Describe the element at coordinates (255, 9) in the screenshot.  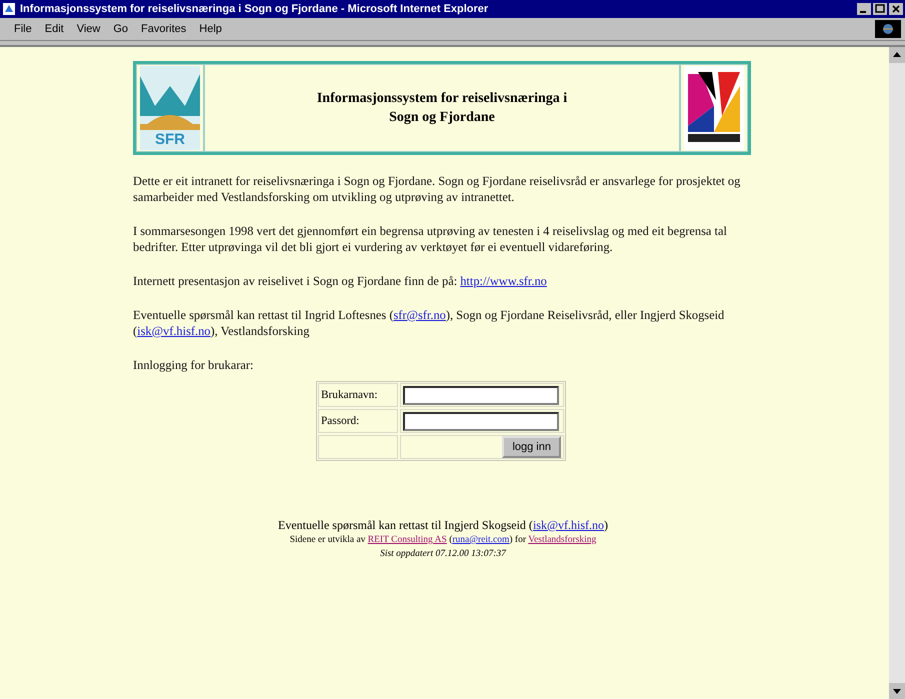
I see `window-title: Informasjonssystem for reiselivsnæringa i Sogn og Fjordane - Microsoft Internet Explorer` at that location.